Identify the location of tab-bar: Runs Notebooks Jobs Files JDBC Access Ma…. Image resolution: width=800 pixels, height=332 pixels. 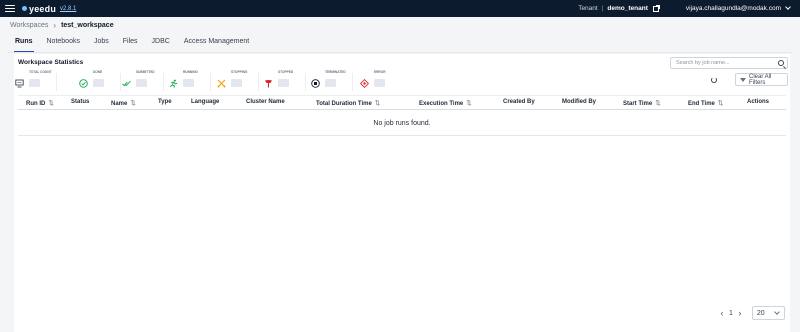
(132, 44).